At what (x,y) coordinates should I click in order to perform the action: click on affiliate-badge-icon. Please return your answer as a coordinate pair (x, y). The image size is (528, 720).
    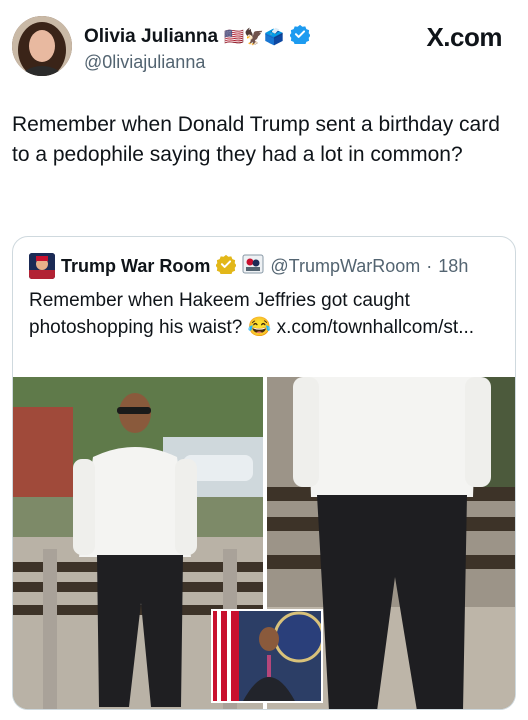
    Looking at the image, I should click on (253, 266).